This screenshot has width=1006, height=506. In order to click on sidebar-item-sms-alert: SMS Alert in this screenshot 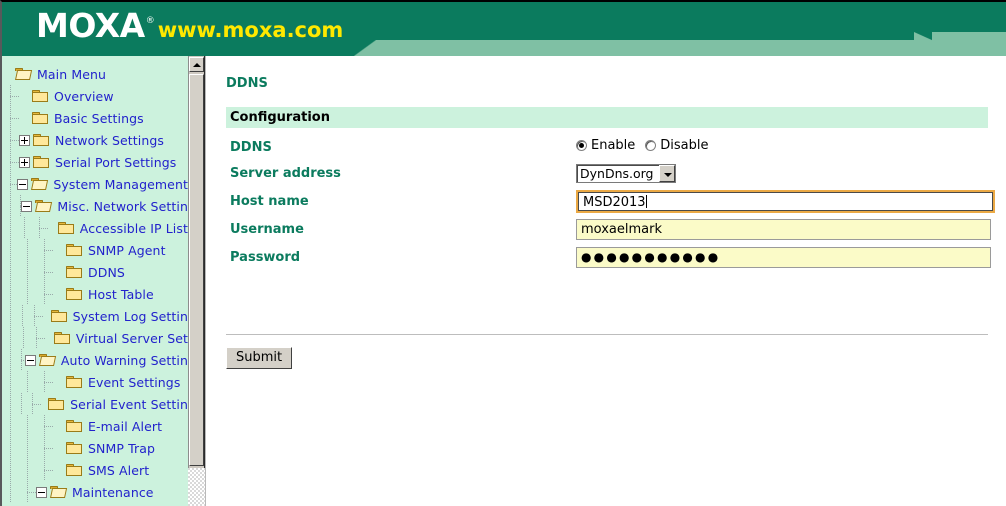, I will do `click(95, 470)`.